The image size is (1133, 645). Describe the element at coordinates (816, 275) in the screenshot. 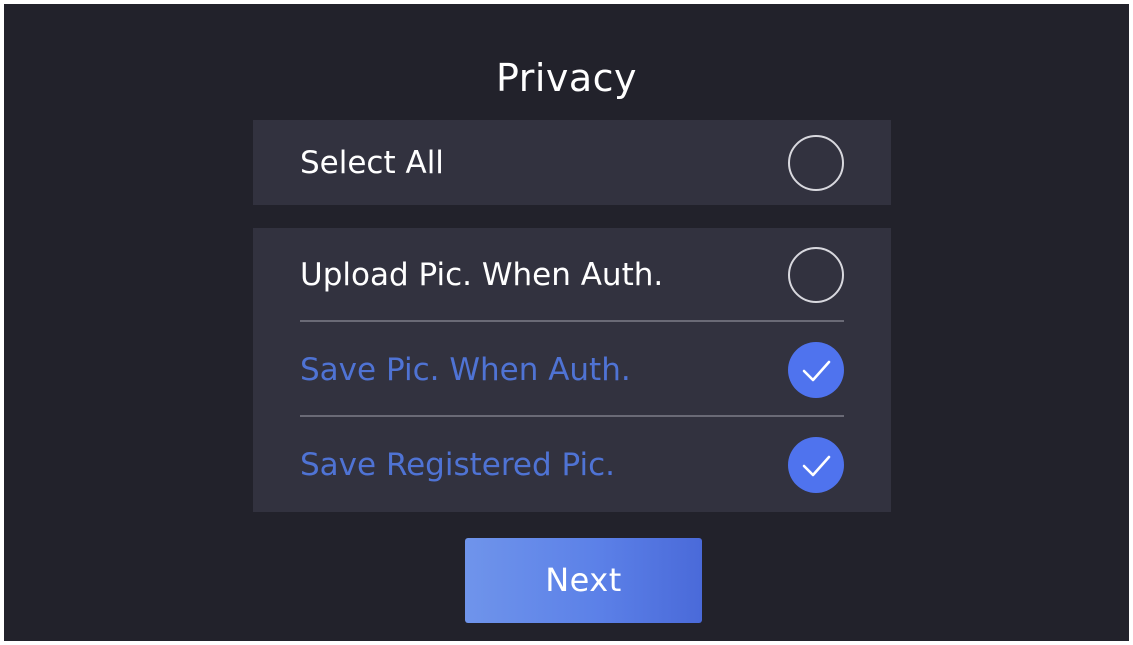

I see `option-checkbox-upload-pic` at that location.